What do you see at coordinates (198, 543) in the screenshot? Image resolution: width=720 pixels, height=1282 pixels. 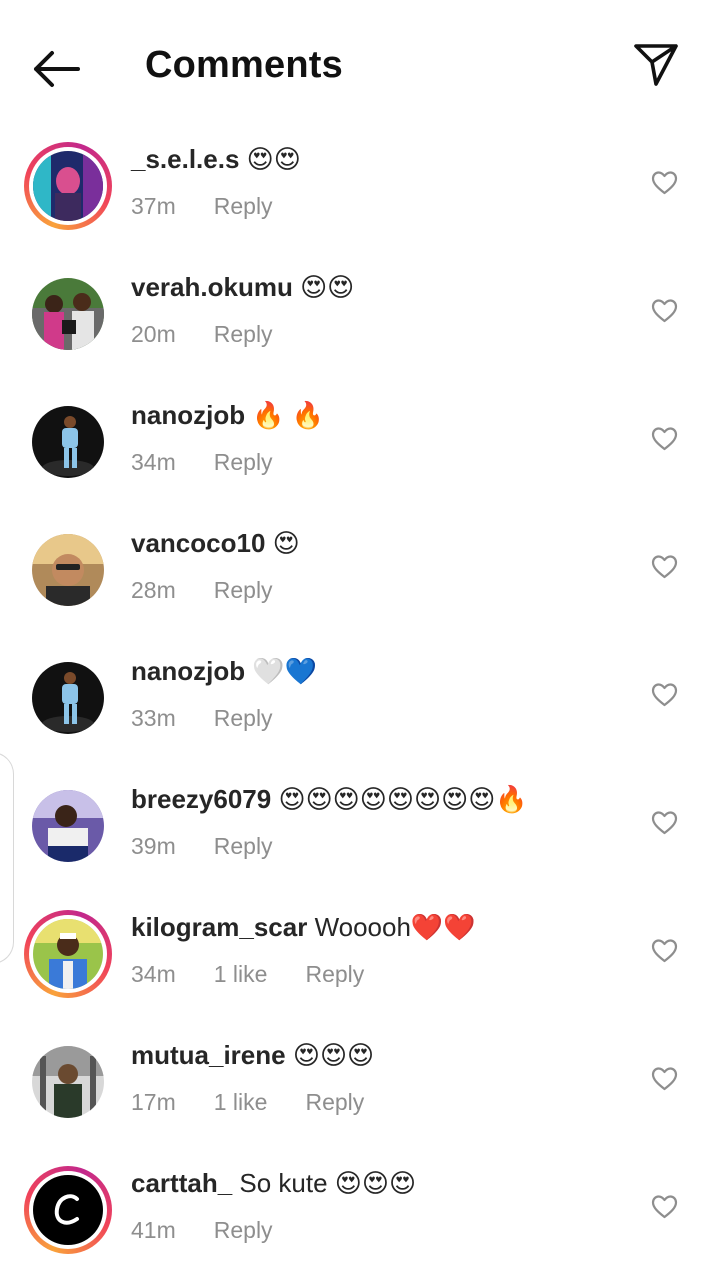 I see `comment-username: vancoco10` at bounding box center [198, 543].